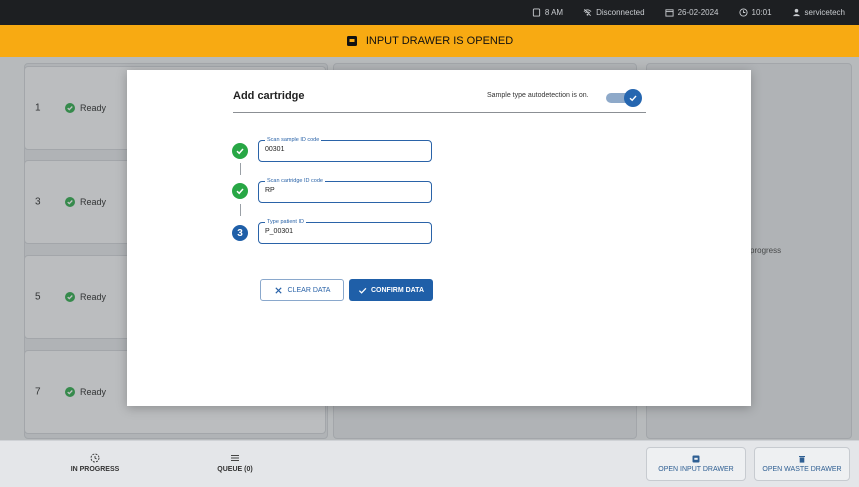 The width and height of the screenshot is (859, 487). What do you see at coordinates (696, 469) in the screenshot?
I see `open-input-drawer-label: OPEN INPUT DRAWER` at bounding box center [696, 469].